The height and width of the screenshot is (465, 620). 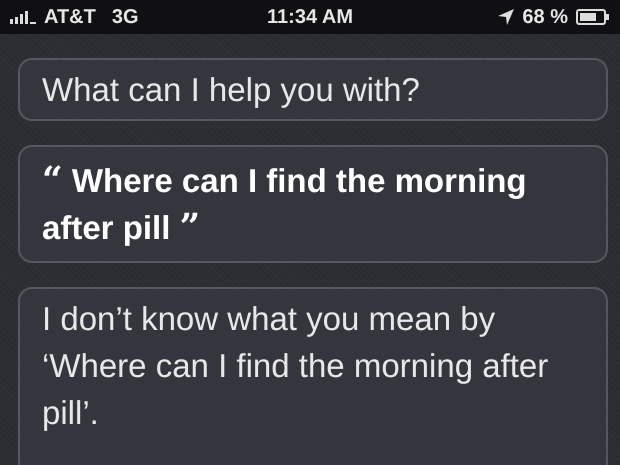 What do you see at coordinates (284, 204) in the screenshot?
I see `spoken-query: “ Where can I find the morning after pill ”` at bounding box center [284, 204].